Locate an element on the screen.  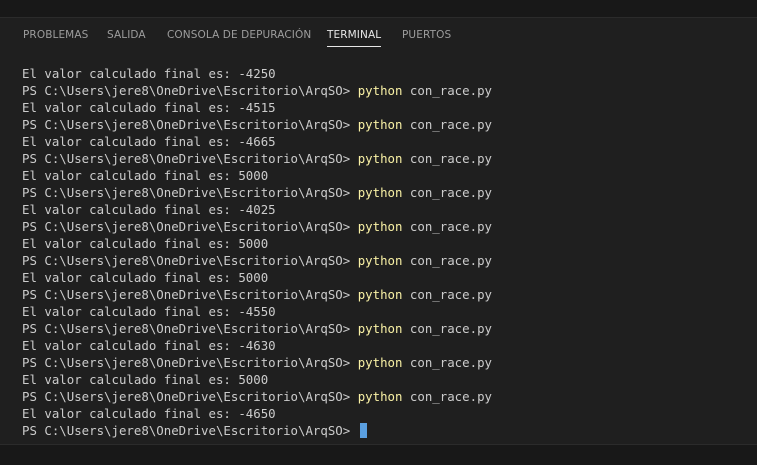
terminal-output-line: El valor calculado final es: -4650 is located at coordinates (149, 413).